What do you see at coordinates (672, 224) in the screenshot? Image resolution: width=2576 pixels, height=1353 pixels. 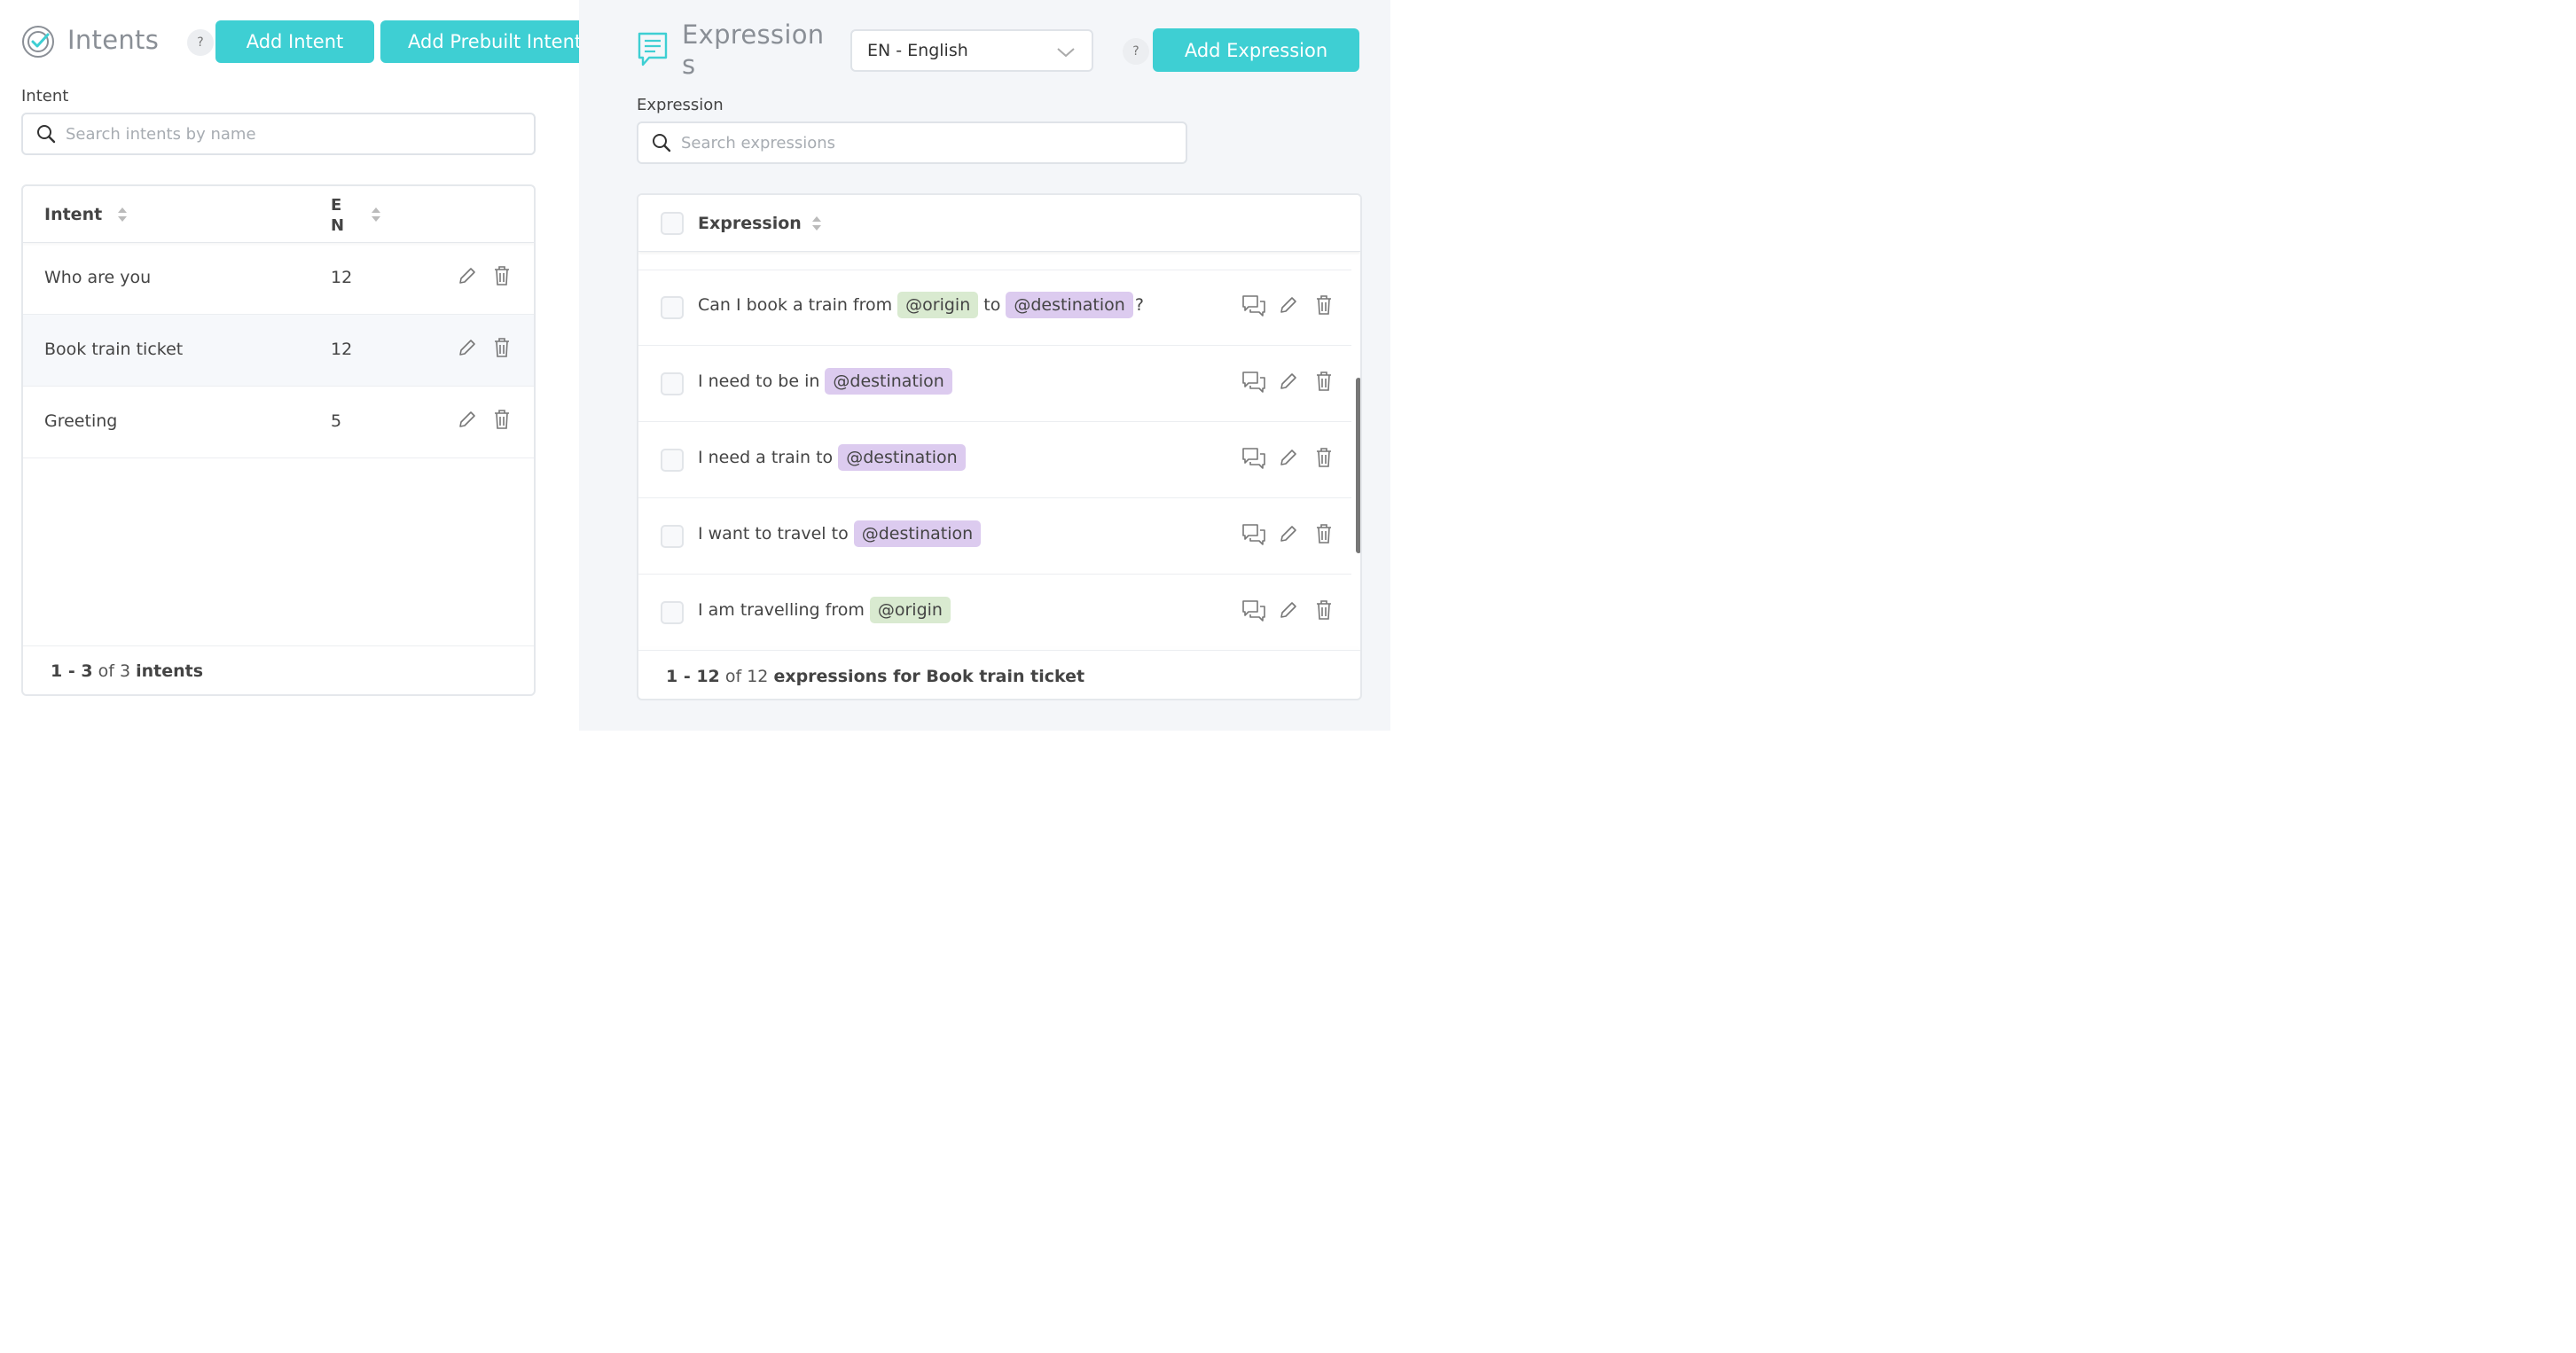 I see `select-all-checkbox` at bounding box center [672, 224].